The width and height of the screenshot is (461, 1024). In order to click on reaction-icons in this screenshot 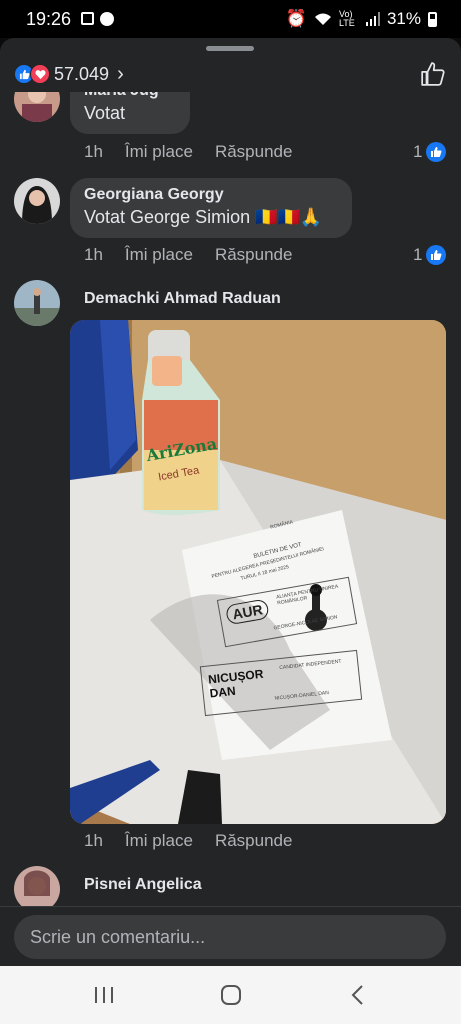, I will do `click(32, 74)`.